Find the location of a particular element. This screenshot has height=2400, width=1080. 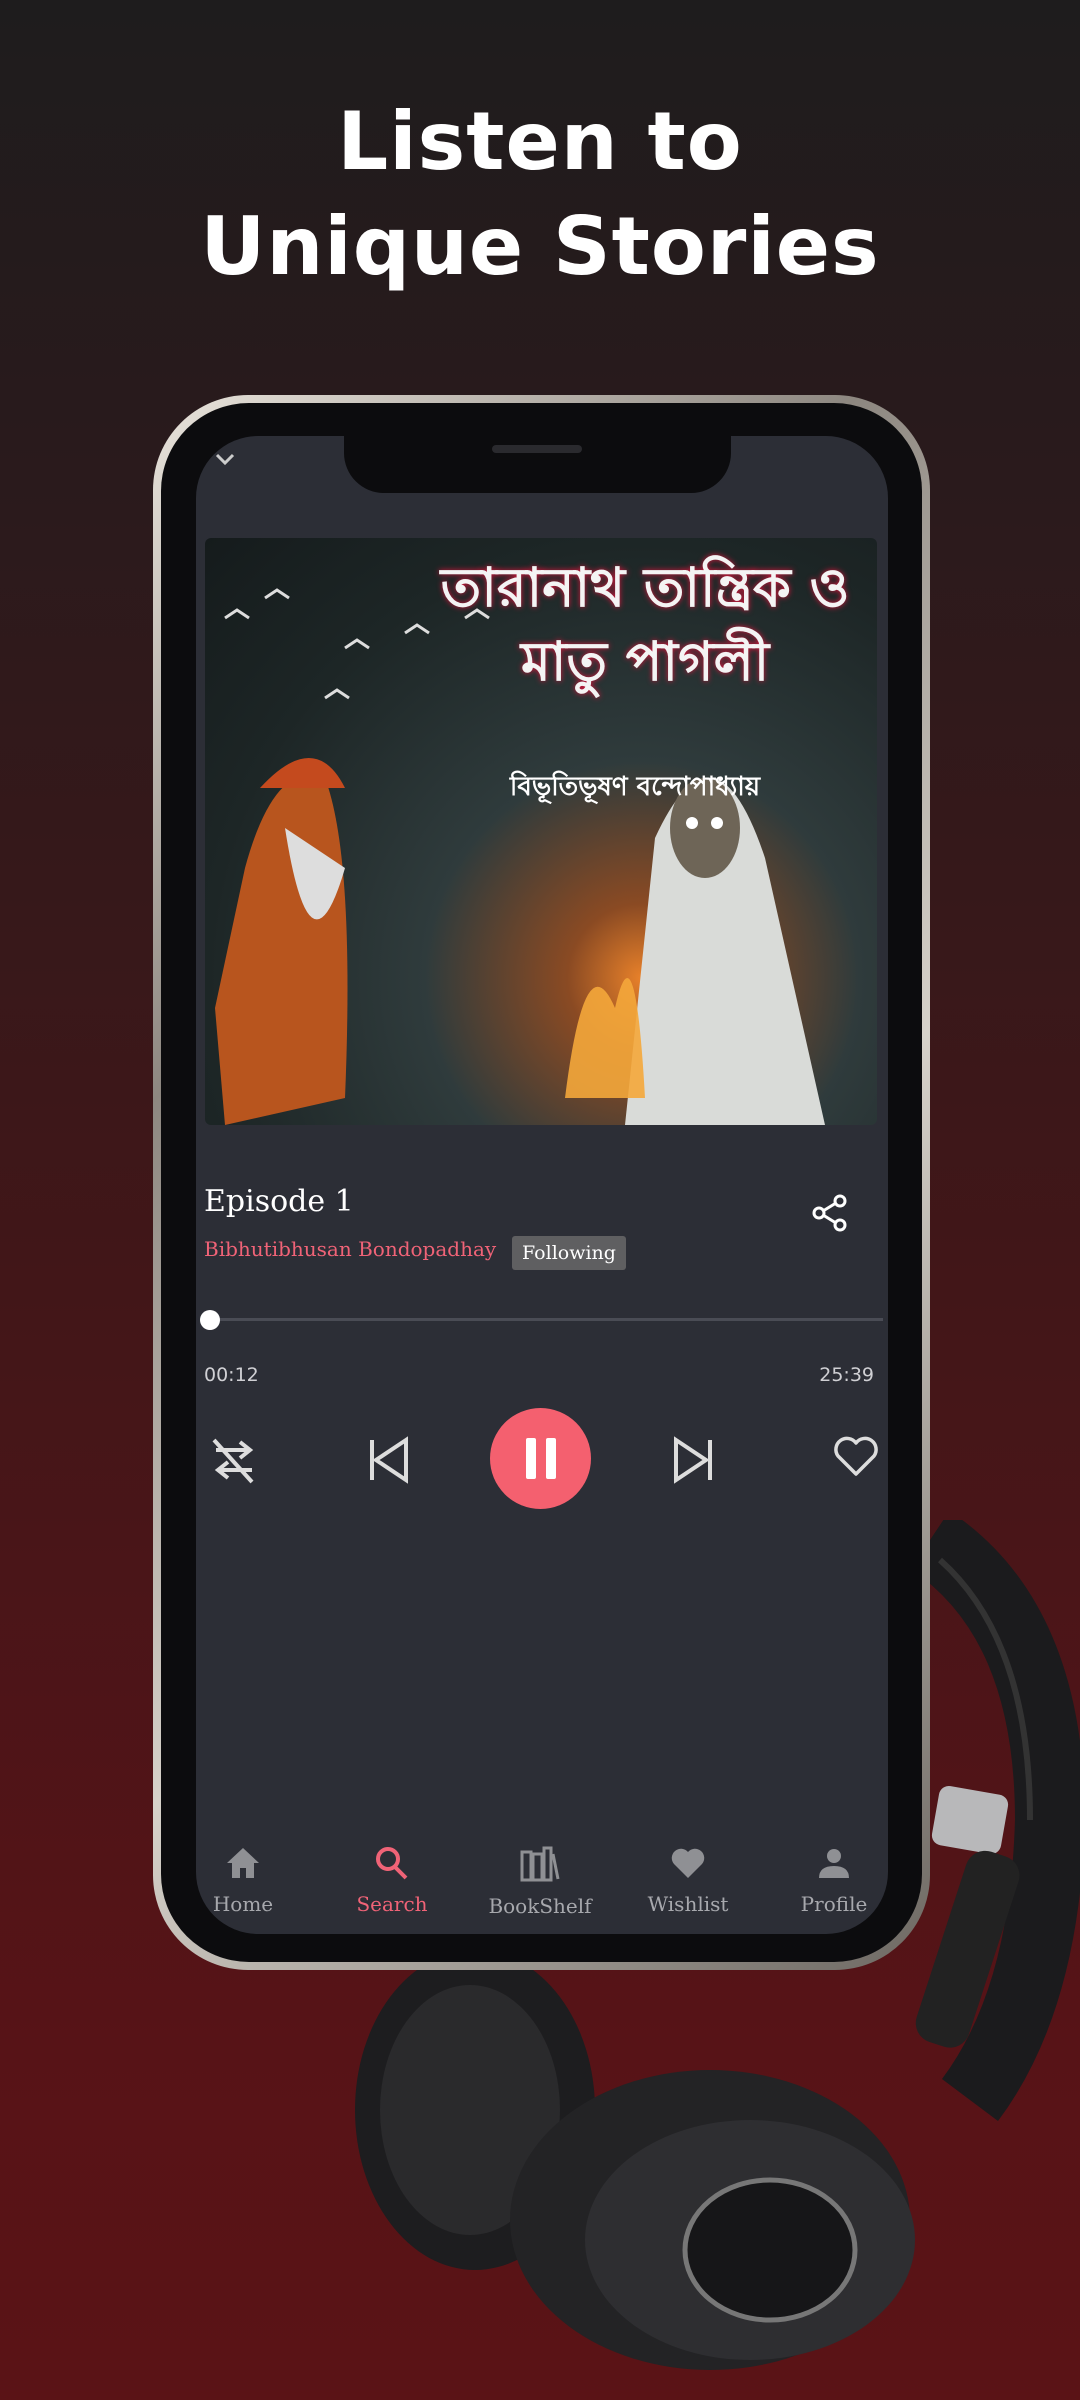

duration-time: 25:39 is located at coordinates (846, 1375).